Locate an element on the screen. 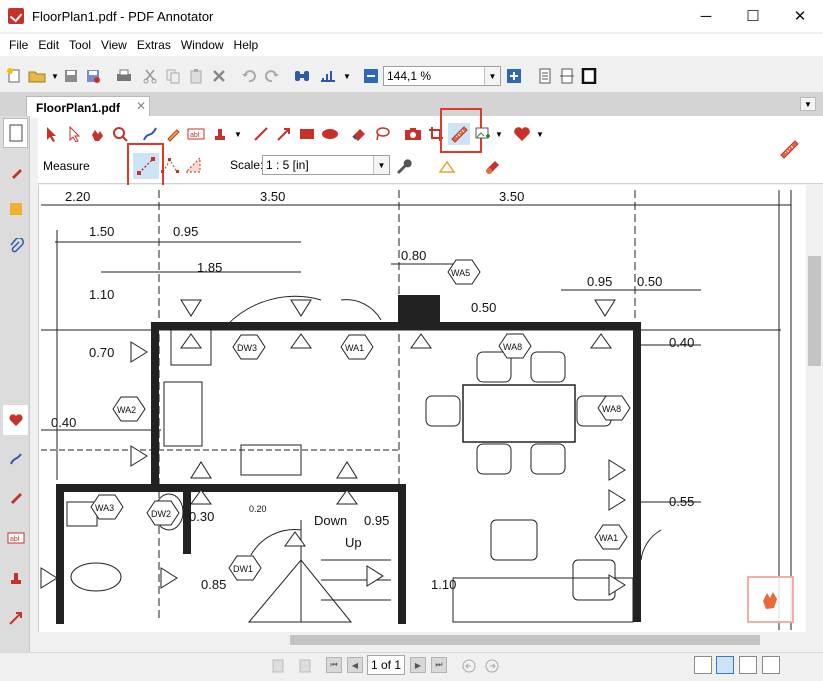 Image resolution: width=823 pixels, height=681 pixels. zoom-dropdown-icon: ▼ is located at coordinates (492, 76).